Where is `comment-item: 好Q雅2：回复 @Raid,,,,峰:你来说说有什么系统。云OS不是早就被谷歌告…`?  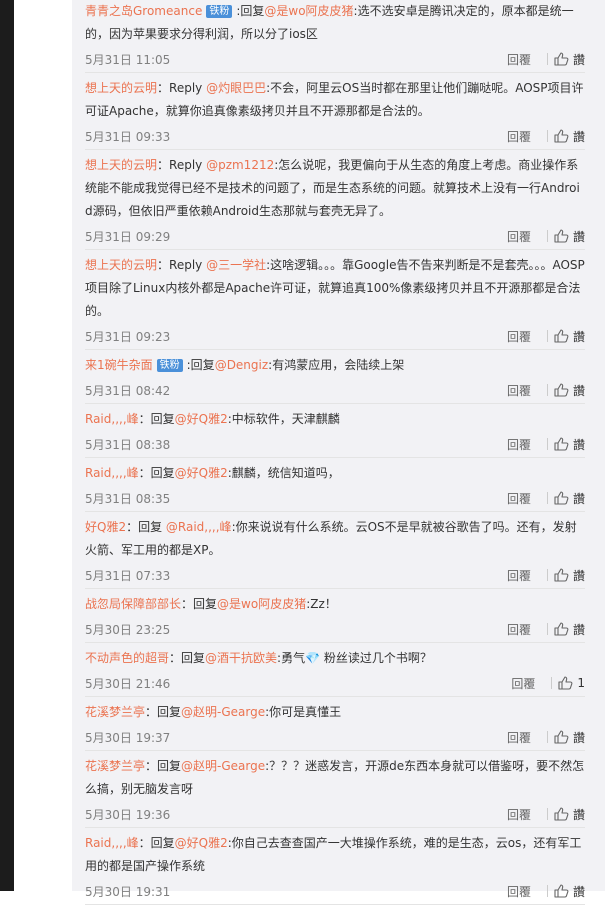 comment-item: 好Q雅2：回复 @Raid,,,,峰:你来说说有什么系统。云OS不是早就被谷歌告… is located at coordinates (335, 550).